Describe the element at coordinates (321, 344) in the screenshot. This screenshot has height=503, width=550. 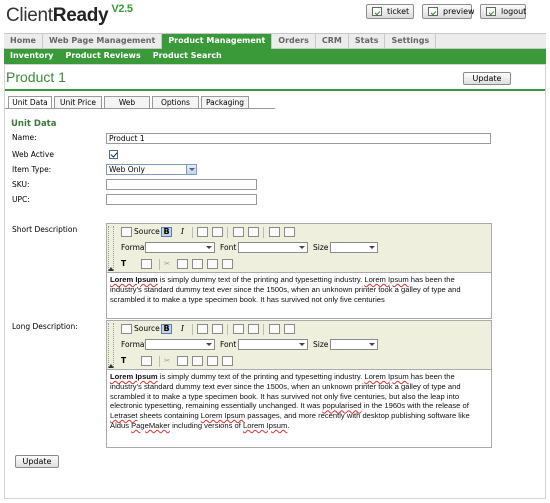
I see `size-label: Size` at that location.